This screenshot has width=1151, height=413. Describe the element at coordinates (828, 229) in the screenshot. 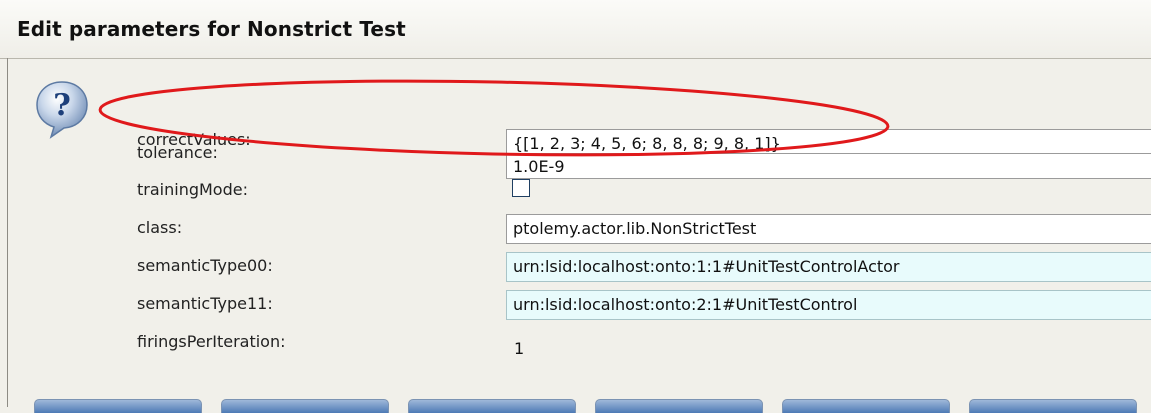

I see `class-field: ptolemy.actor.lib.NonStrictTest` at that location.